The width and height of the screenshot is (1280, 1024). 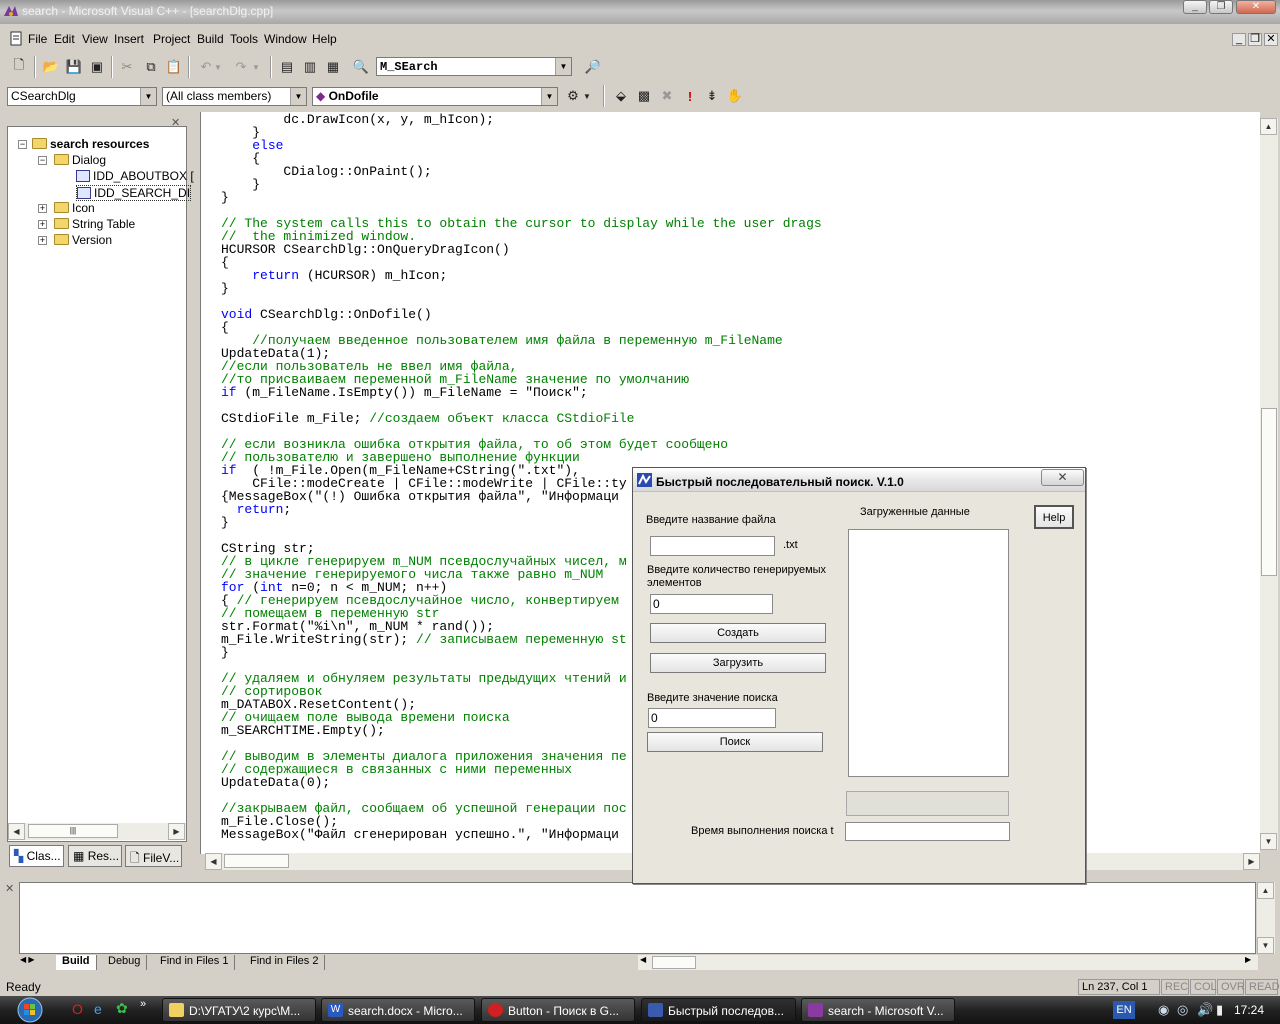 I want to click on save-all-icon: ▣, so click(x=97, y=67).